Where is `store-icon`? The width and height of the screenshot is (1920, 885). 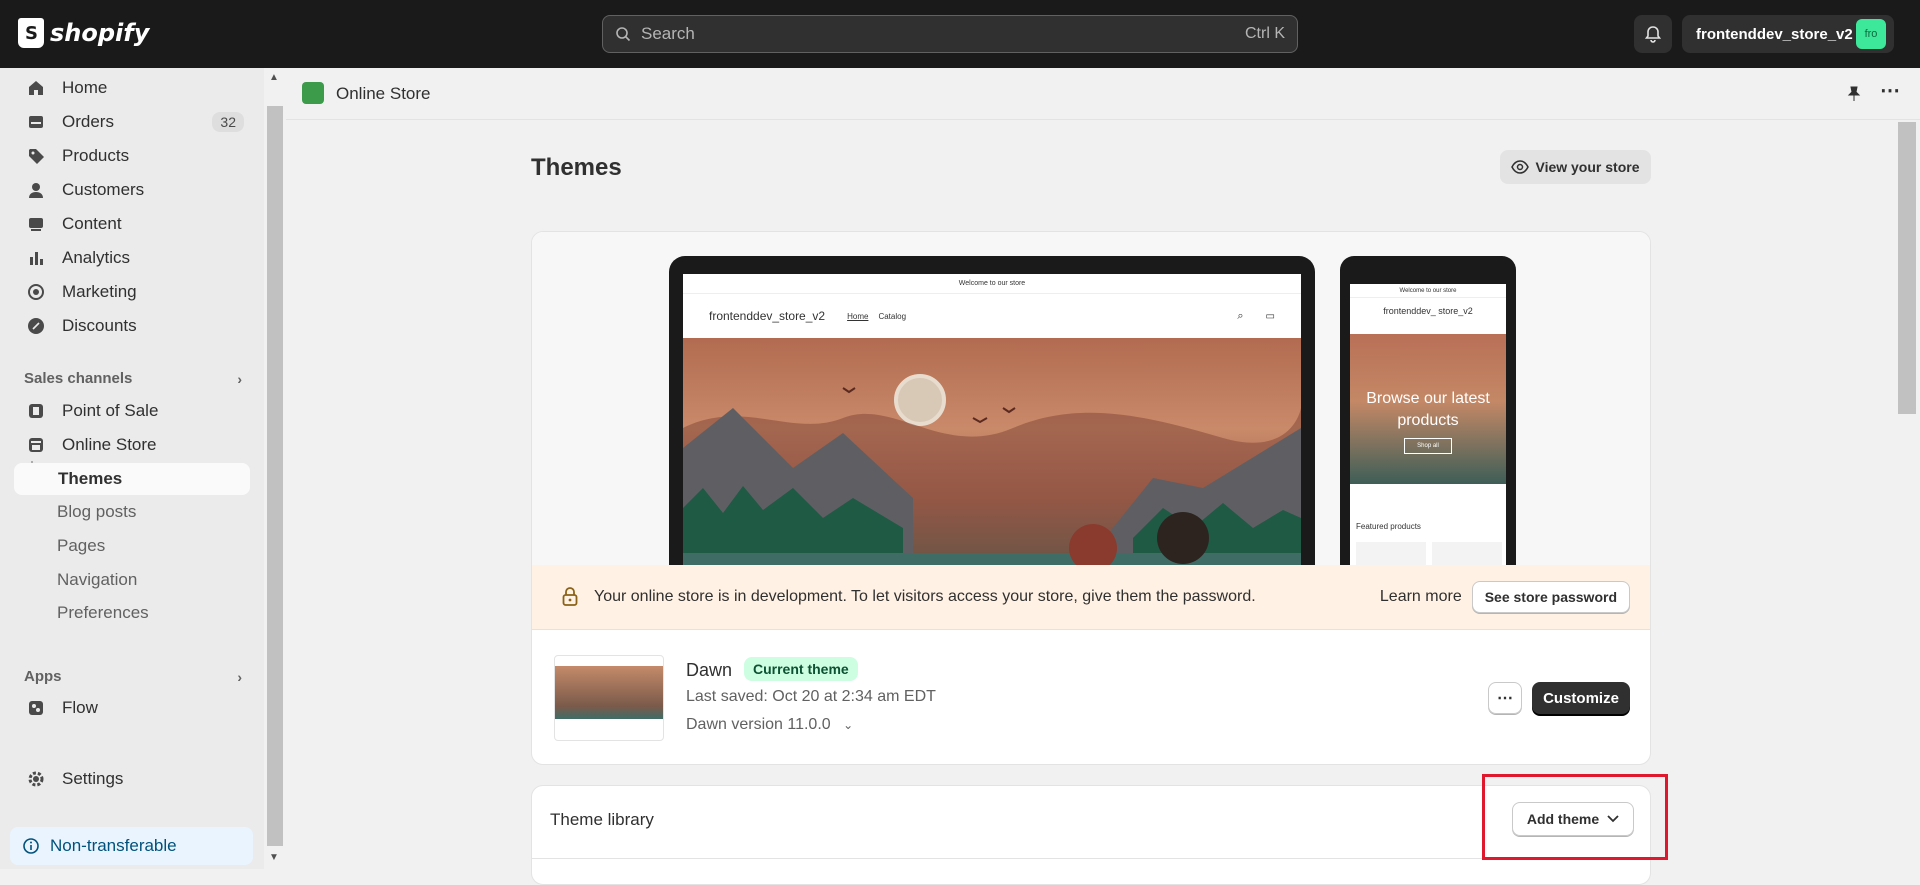
store-icon is located at coordinates (36, 445).